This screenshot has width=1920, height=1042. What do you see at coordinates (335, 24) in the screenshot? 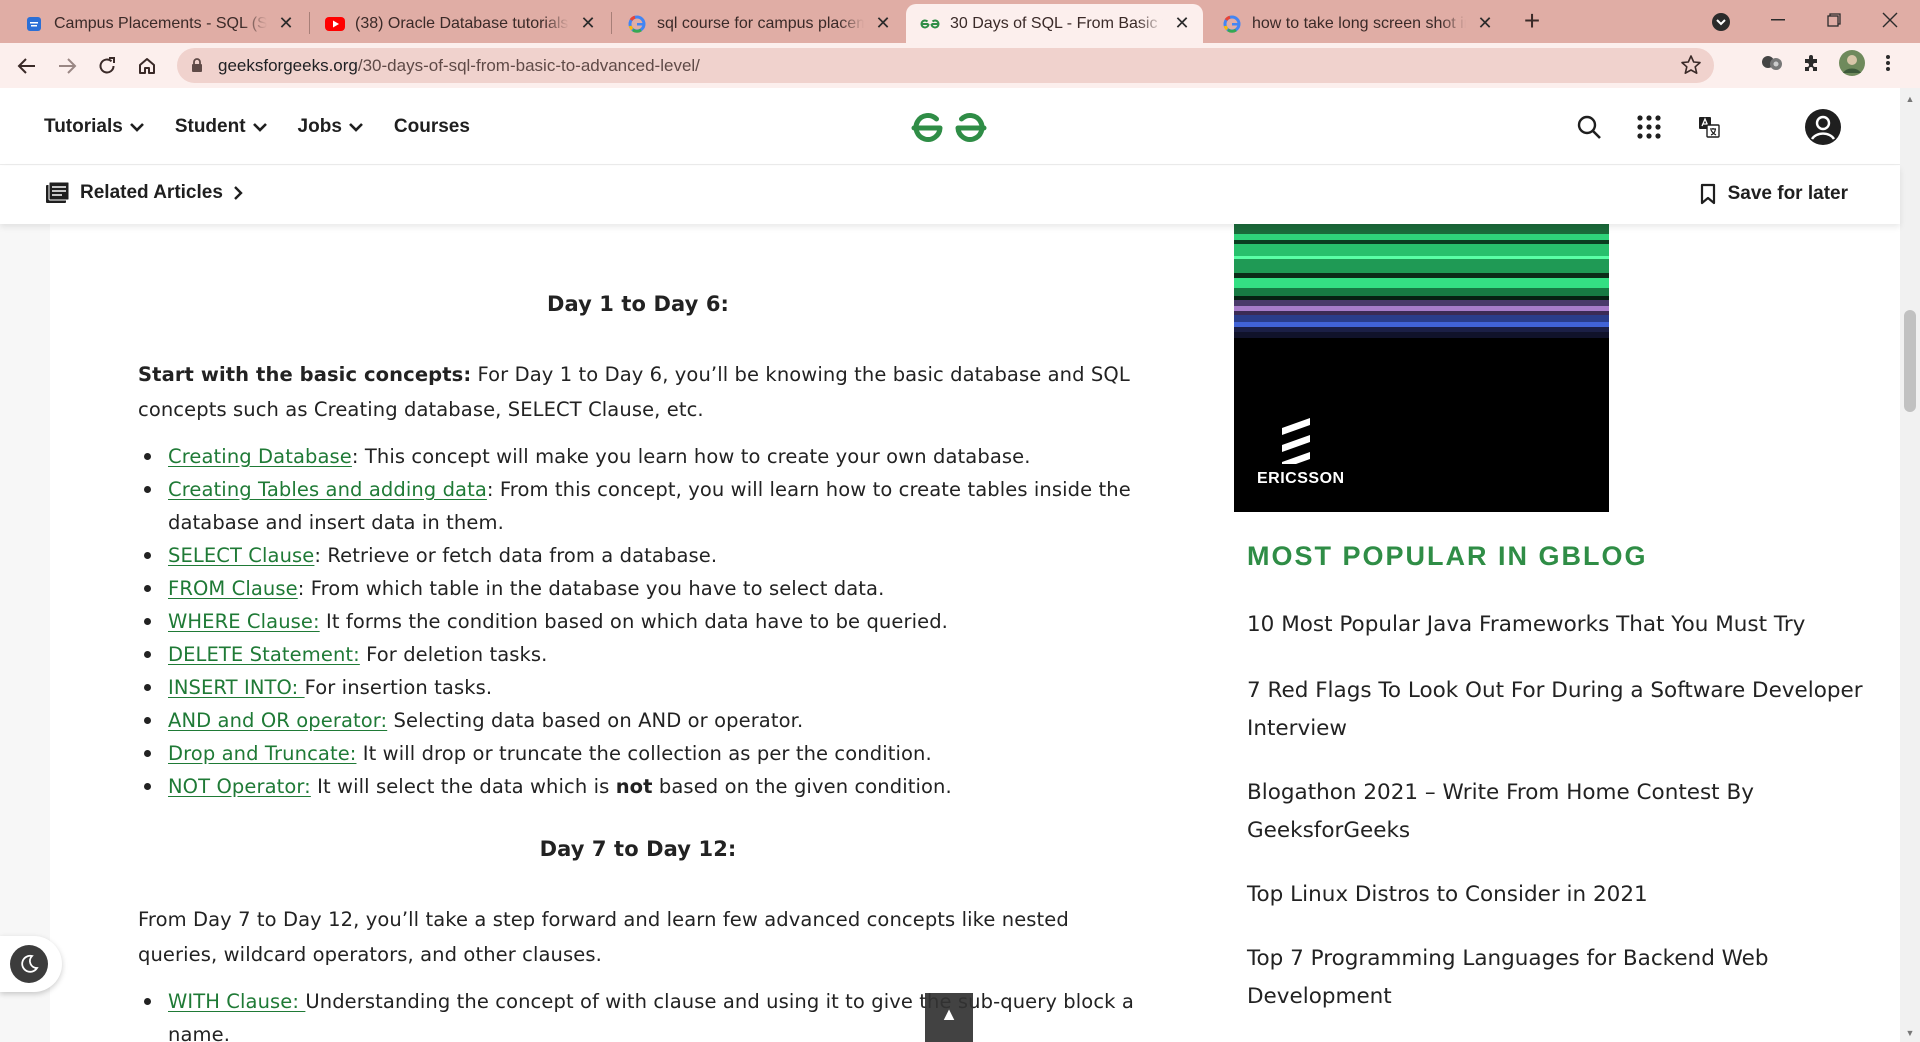
I see `youtube-favicon-icon` at bounding box center [335, 24].